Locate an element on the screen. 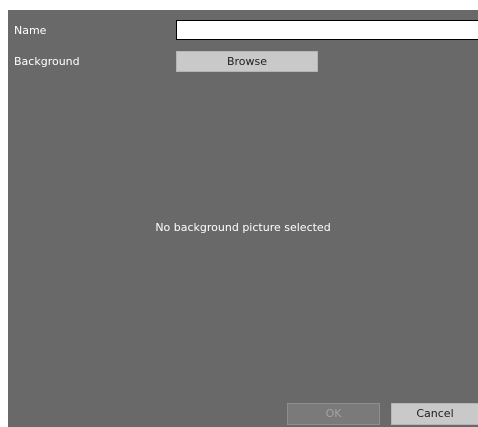  name-label: Name is located at coordinates (30, 30).